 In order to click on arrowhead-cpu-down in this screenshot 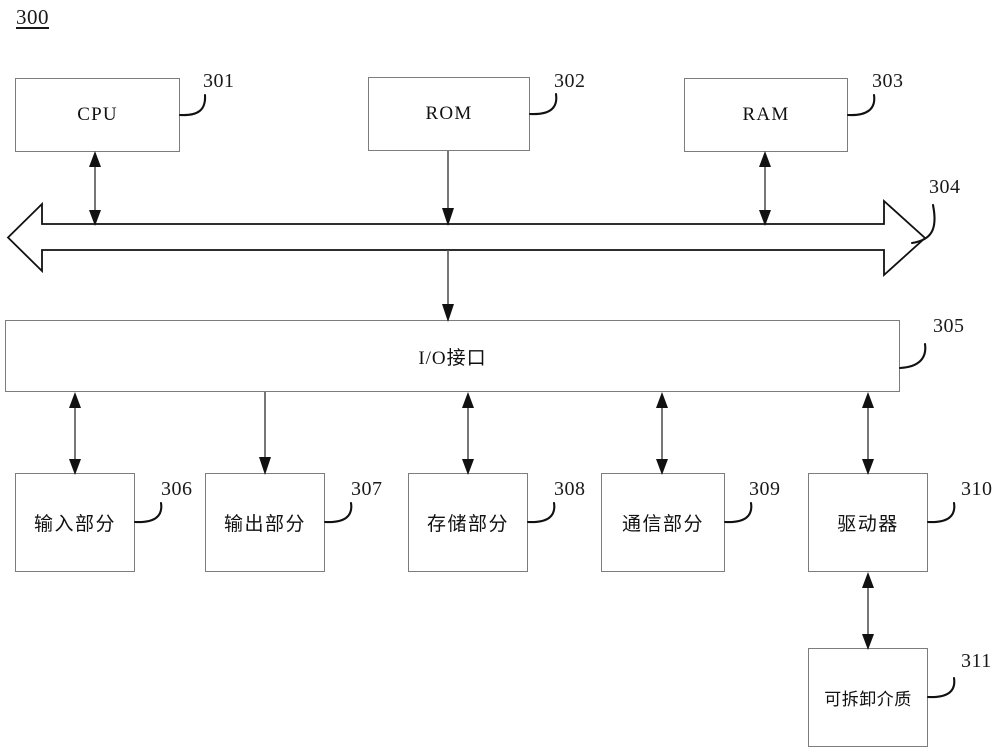, I will do `click(95, 218)`.